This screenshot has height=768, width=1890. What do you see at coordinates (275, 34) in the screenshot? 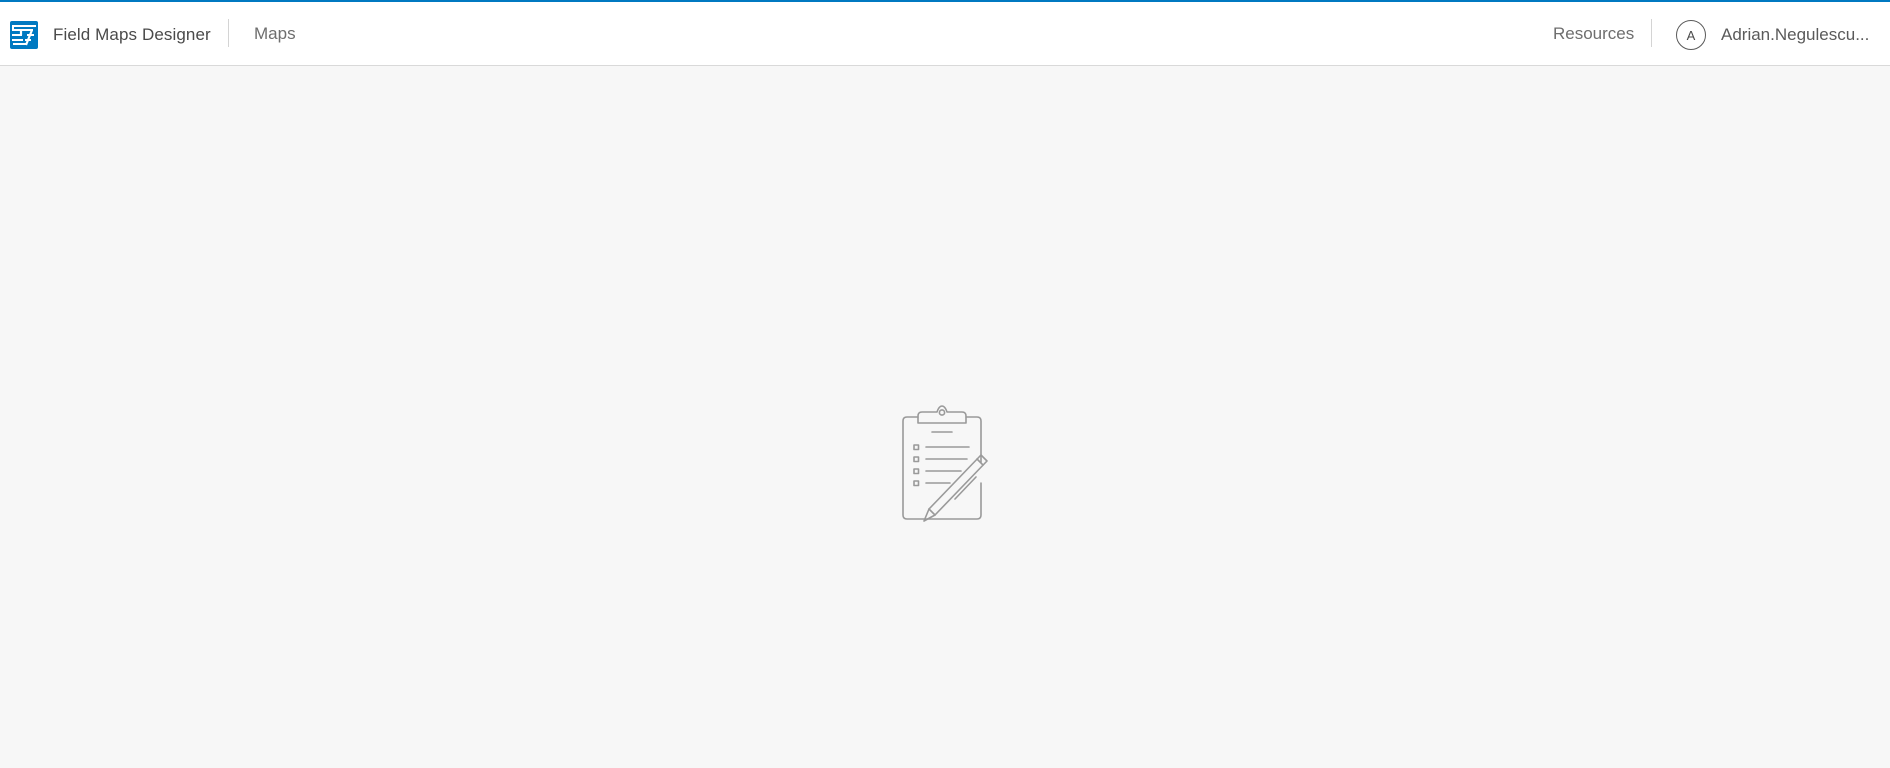
I see `nav-maps-link: Maps` at bounding box center [275, 34].